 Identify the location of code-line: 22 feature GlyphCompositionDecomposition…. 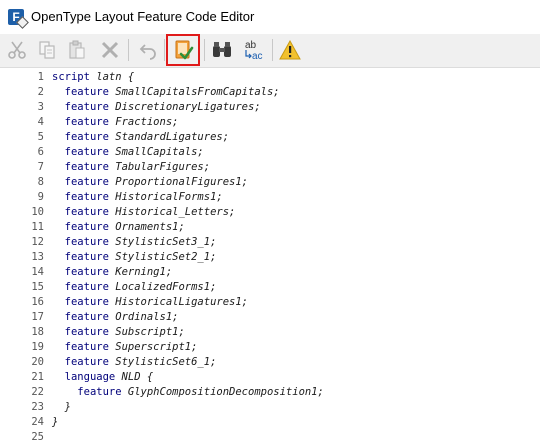
(270, 392).